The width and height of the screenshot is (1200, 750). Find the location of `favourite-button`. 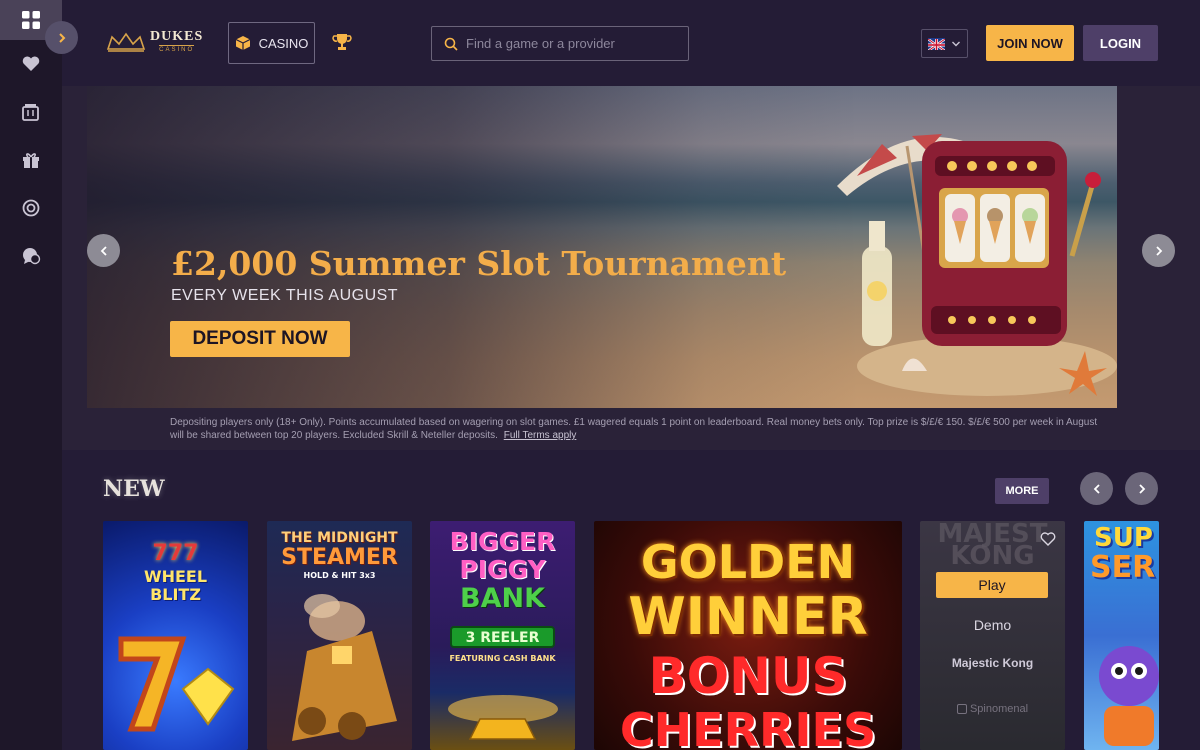

favourite-button is located at coordinates (1048, 539).